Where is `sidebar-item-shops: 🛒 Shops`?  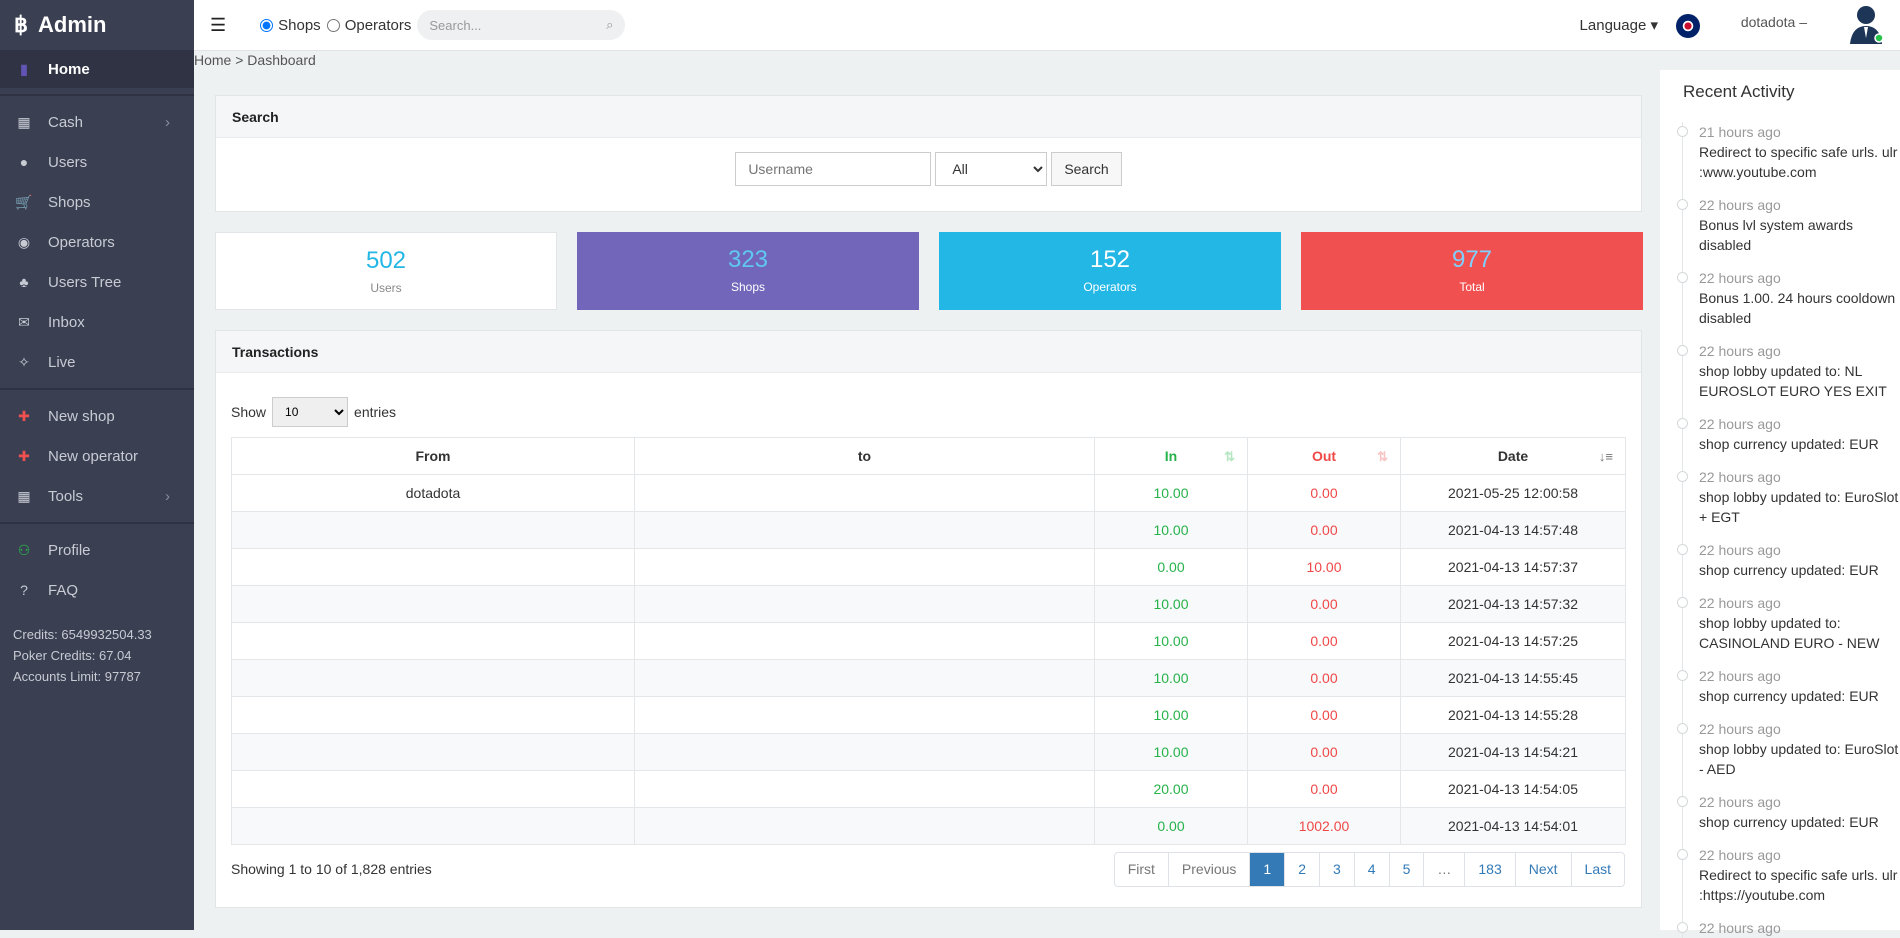
sidebar-item-shops: 🛒 Shops is located at coordinates (97, 202).